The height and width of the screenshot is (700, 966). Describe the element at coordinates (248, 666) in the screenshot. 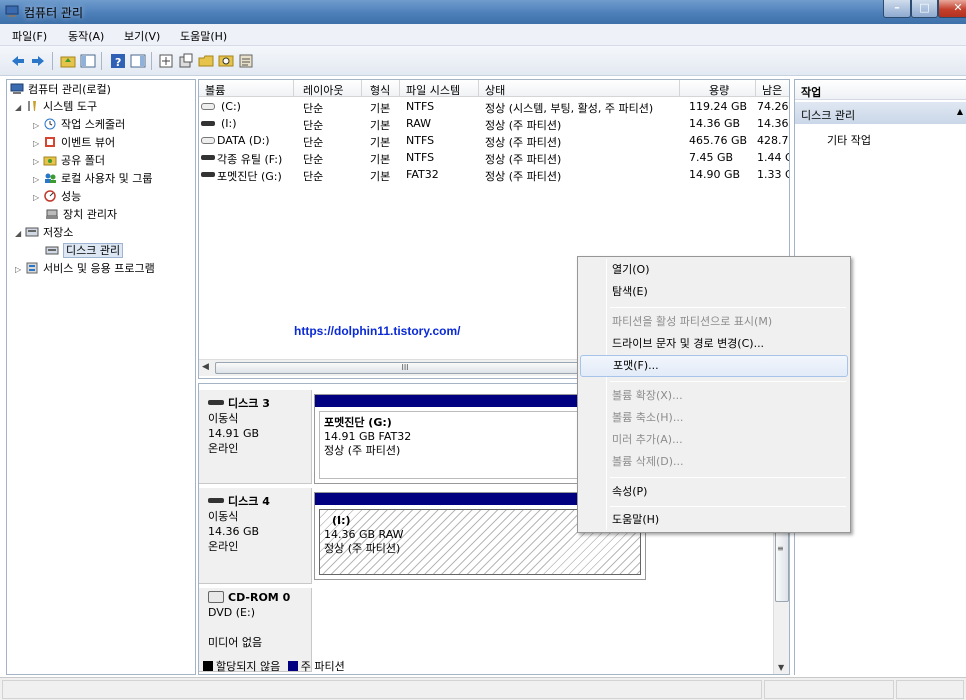

I see `legend-unallocated-label: 할당되지 않음` at that location.